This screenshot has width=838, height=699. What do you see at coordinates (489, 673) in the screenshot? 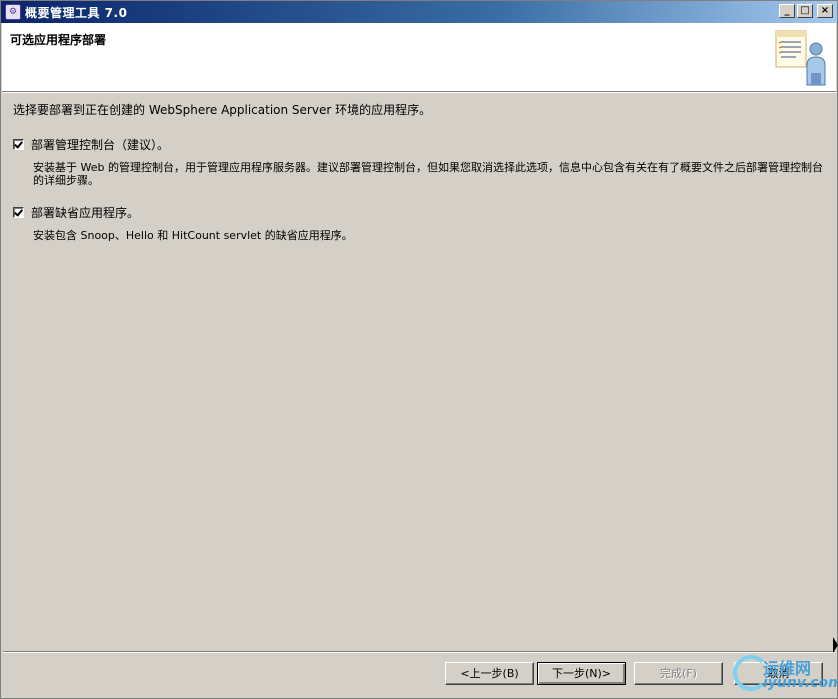
I see `back-button: <上一步(B)` at bounding box center [489, 673].